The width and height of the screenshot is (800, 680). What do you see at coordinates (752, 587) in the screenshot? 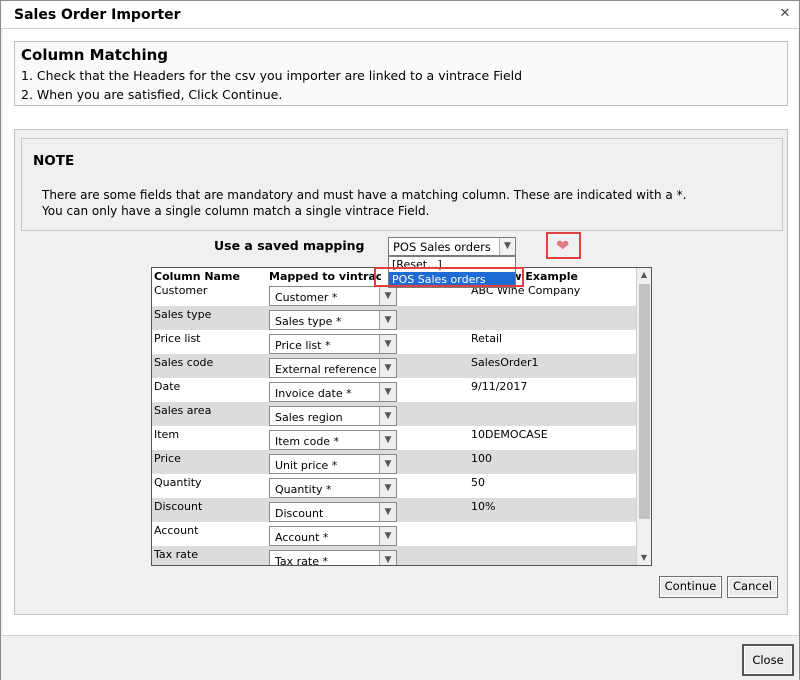
I see `cancel-button: Cancel` at bounding box center [752, 587].